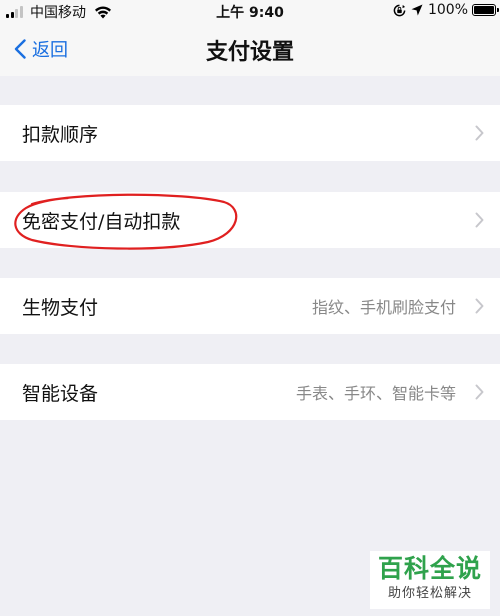 Image resolution: width=500 pixels, height=616 pixels. Describe the element at coordinates (250, 220) in the screenshot. I see `row-password-free-payment: 免密支付/自动扣款` at that location.